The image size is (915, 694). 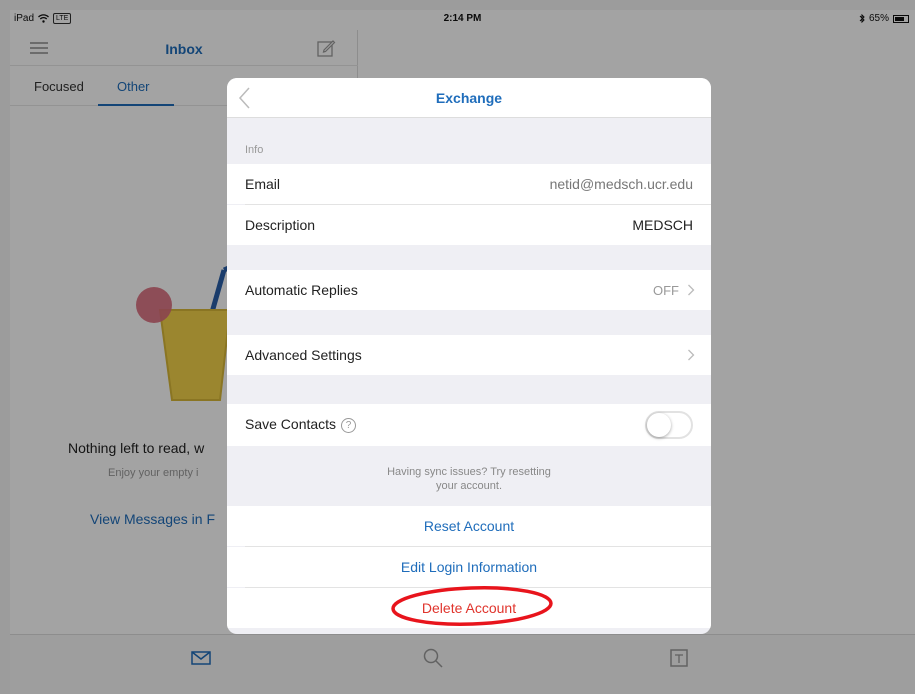 What do you see at coordinates (472, 606) in the screenshot?
I see `red-highlight-ellipse` at bounding box center [472, 606].